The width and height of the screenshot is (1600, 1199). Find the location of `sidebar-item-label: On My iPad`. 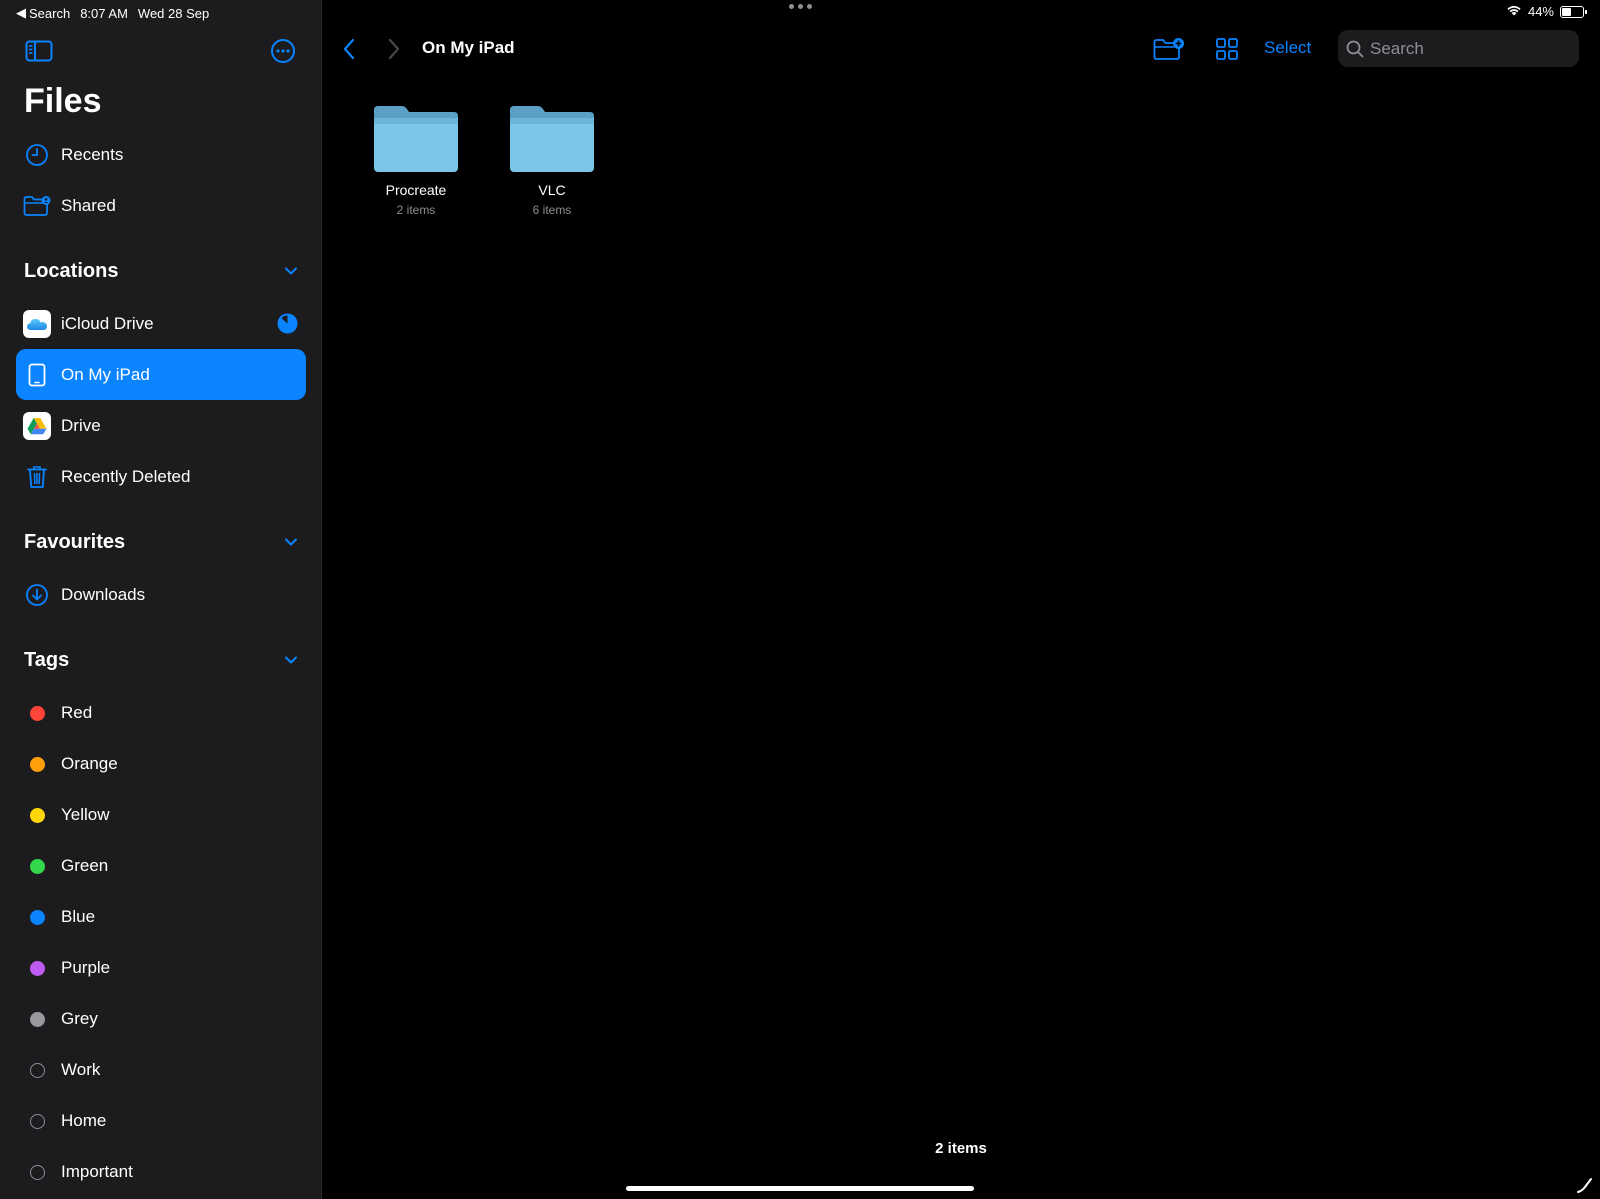

sidebar-item-label: On My iPad is located at coordinates (105, 374).